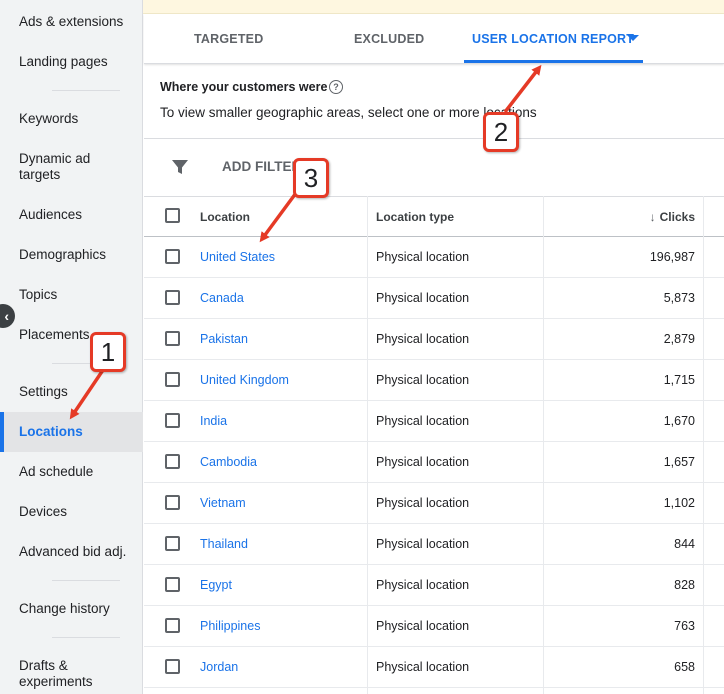  What do you see at coordinates (108, 352) in the screenshot?
I see `annotation-badge-1: 1` at bounding box center [108, 352].